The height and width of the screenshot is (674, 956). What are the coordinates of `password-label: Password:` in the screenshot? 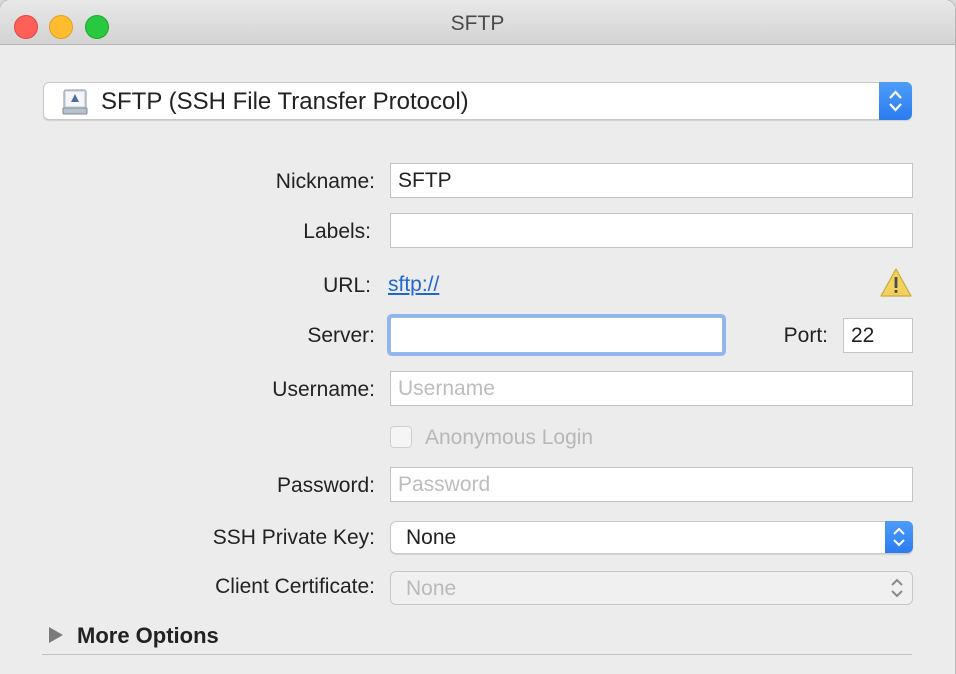 It's located at (325, 485).